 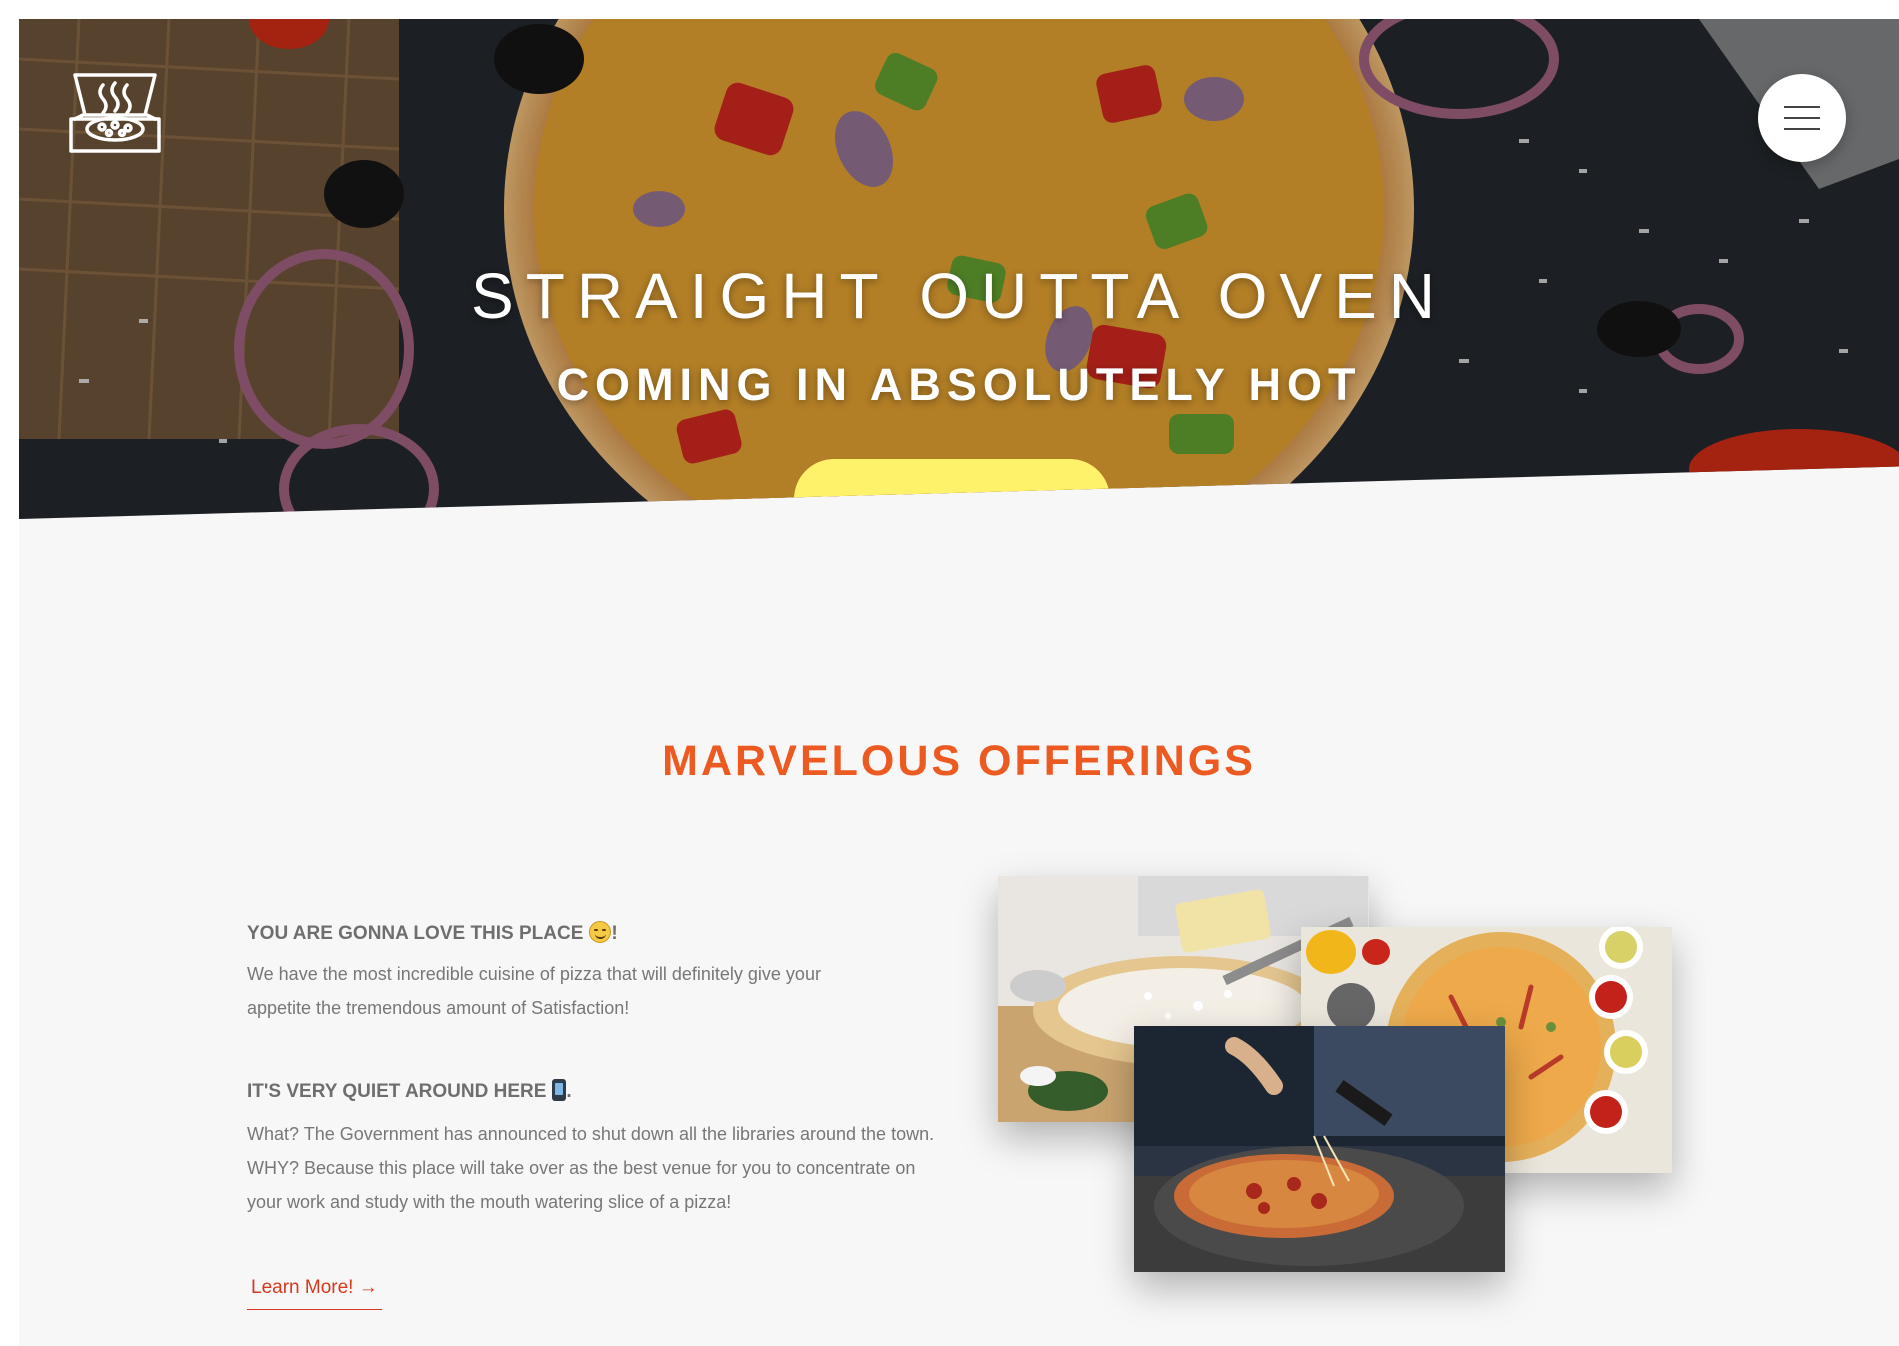 What do you see at coordinates (600, 932) in the screenshot?
I see `yum-face-icon` at bounding box center [600, 932].